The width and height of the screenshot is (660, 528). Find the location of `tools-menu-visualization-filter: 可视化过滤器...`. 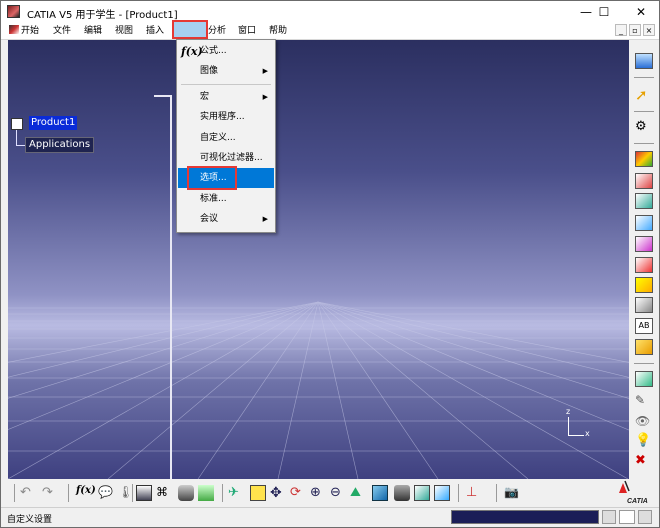

tools-menu-visualization-filter: 可视化过滤器... is located at coordinates (226, 158).